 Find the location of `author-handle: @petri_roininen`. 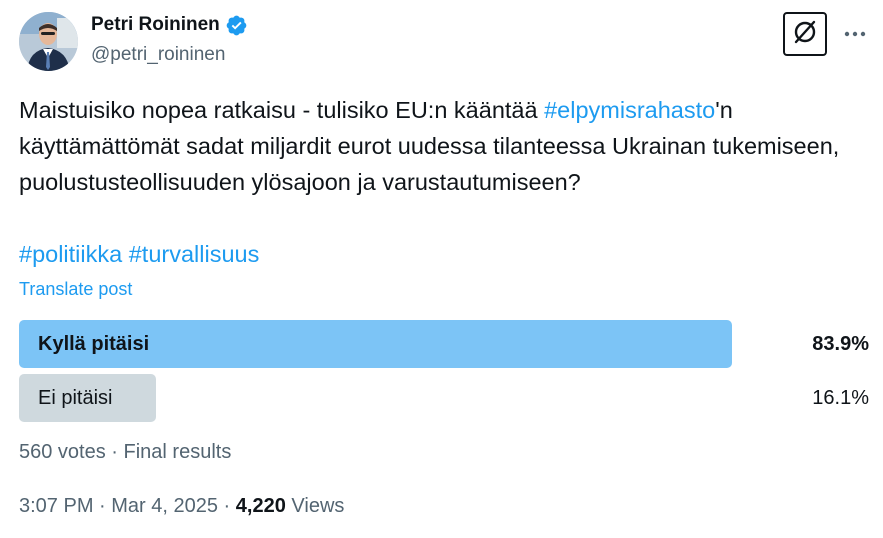

author-handle: @petri_roininen is located at coordinates (158, 55).